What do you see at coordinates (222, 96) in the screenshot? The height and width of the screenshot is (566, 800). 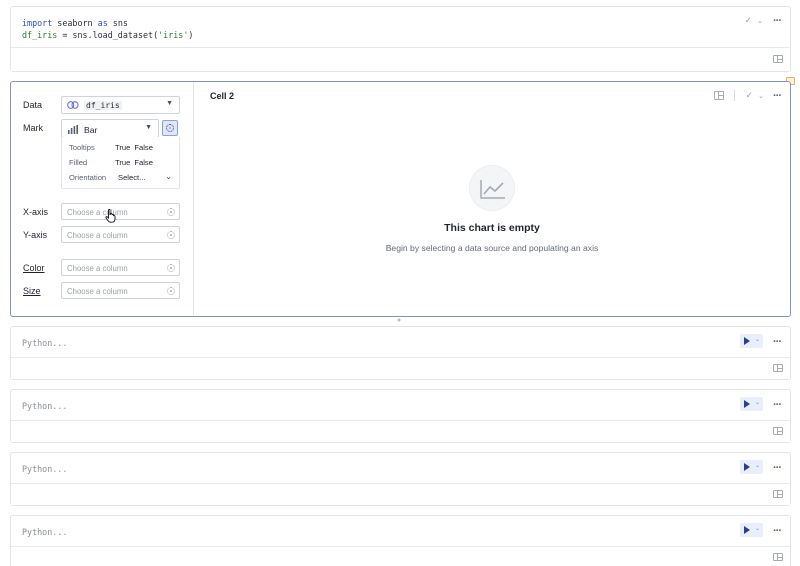 I see `cell-title: Cell 2` at bounding box center [222, 96].